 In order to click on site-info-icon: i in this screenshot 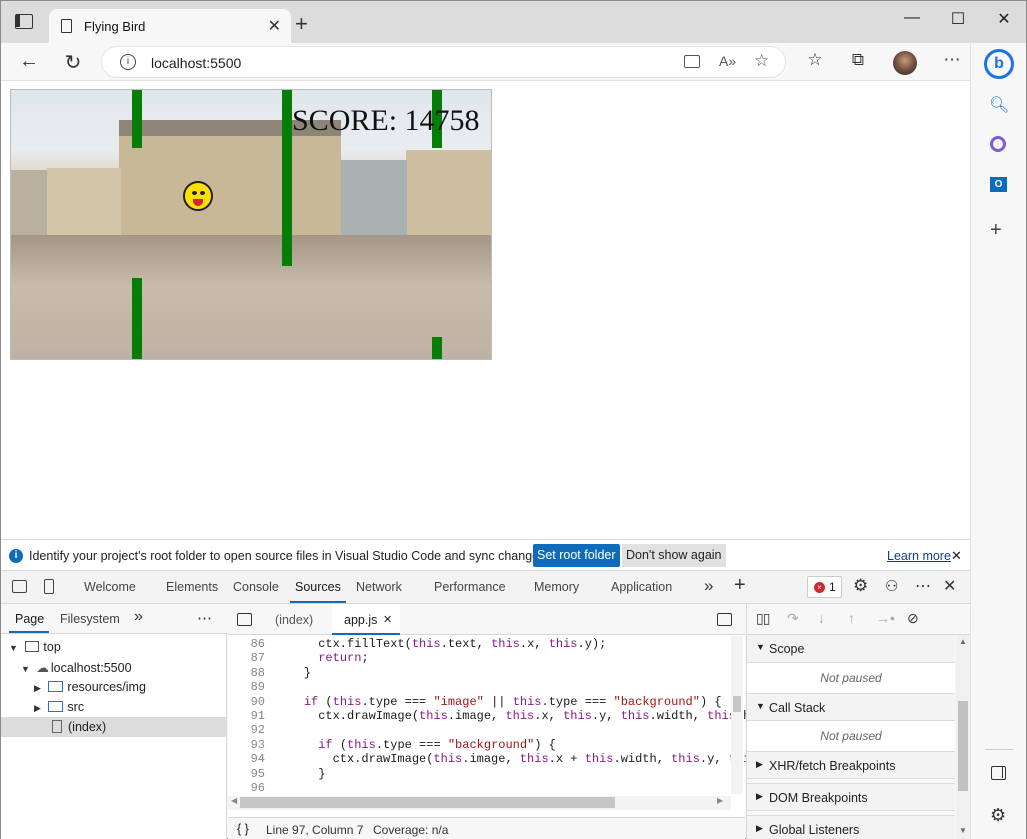, I will do `click(128, 62)`.